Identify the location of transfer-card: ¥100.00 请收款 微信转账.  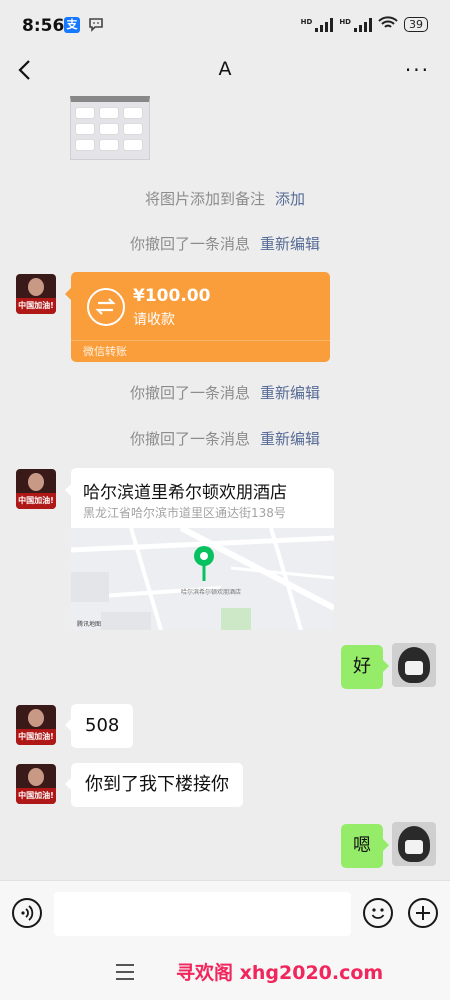
(197, 317).